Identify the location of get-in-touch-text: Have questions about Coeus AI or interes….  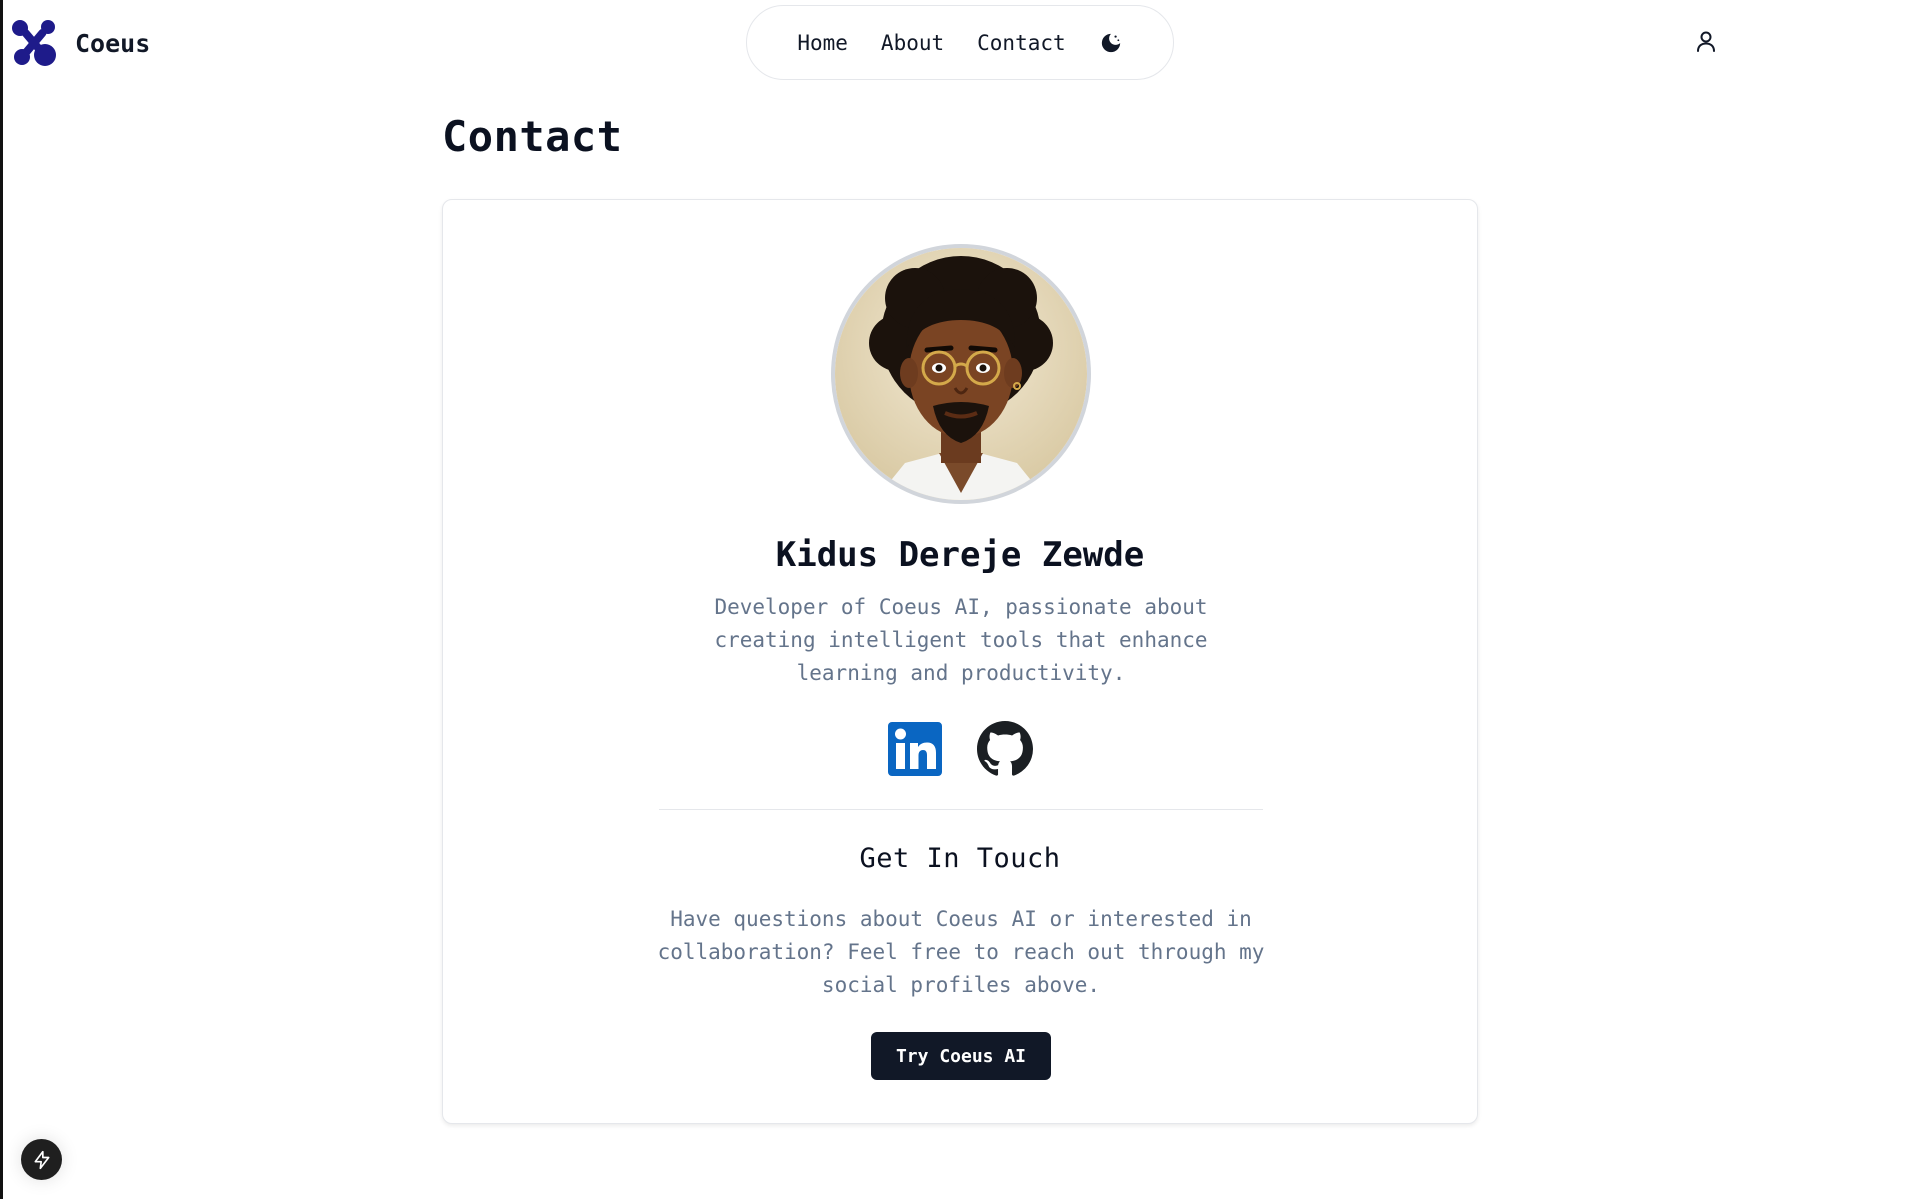
(961, 952).